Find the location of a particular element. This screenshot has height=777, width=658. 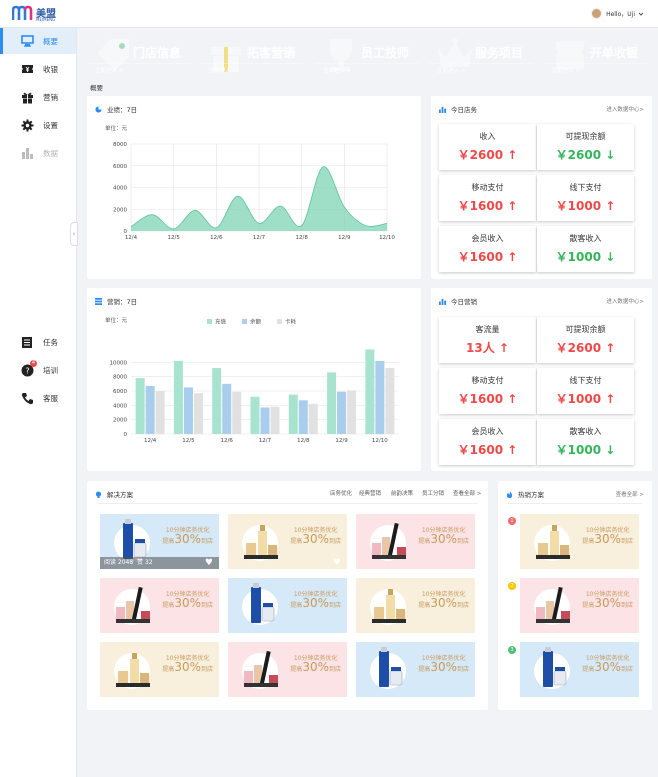

tile-store-info: 门店信息 立即进入 > is located at coordinates (139, 55).